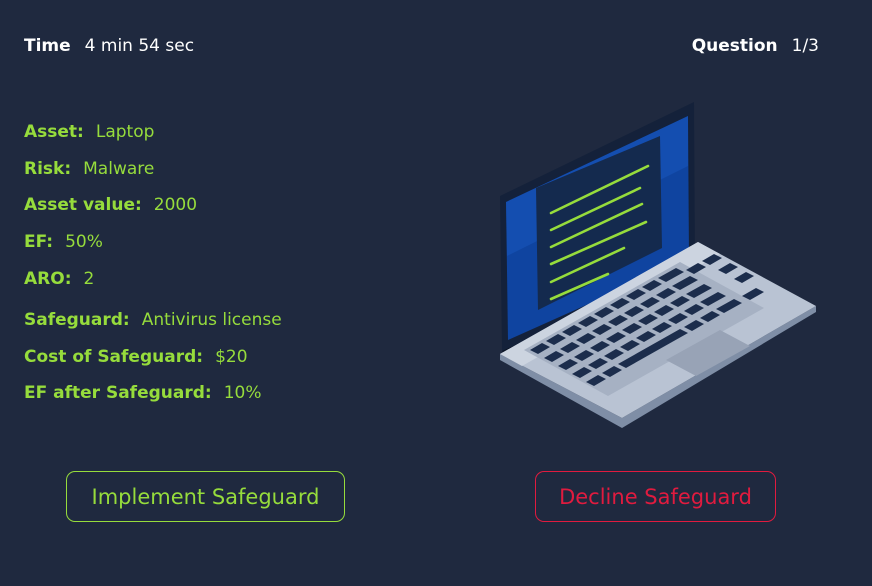 The image size is (872, 586). Describe the element at coordinates (83, 205) in the screenshot. I see `asset-value-label: Asset value:` at that location.